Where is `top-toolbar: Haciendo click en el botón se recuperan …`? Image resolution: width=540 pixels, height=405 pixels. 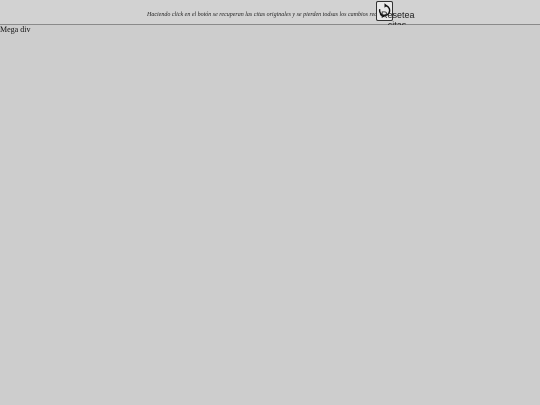 top-toolbar: Haciendo click en el botón se recuperan … is located at coordinates (270, 15).